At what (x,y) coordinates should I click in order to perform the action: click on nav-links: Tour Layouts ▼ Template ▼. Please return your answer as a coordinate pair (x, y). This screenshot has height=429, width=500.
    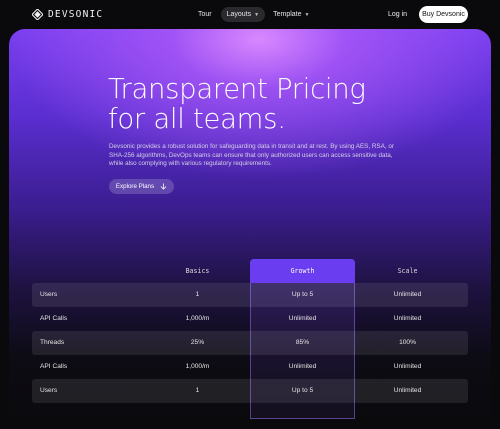
    Looking at the image, I should click on (253, 14).